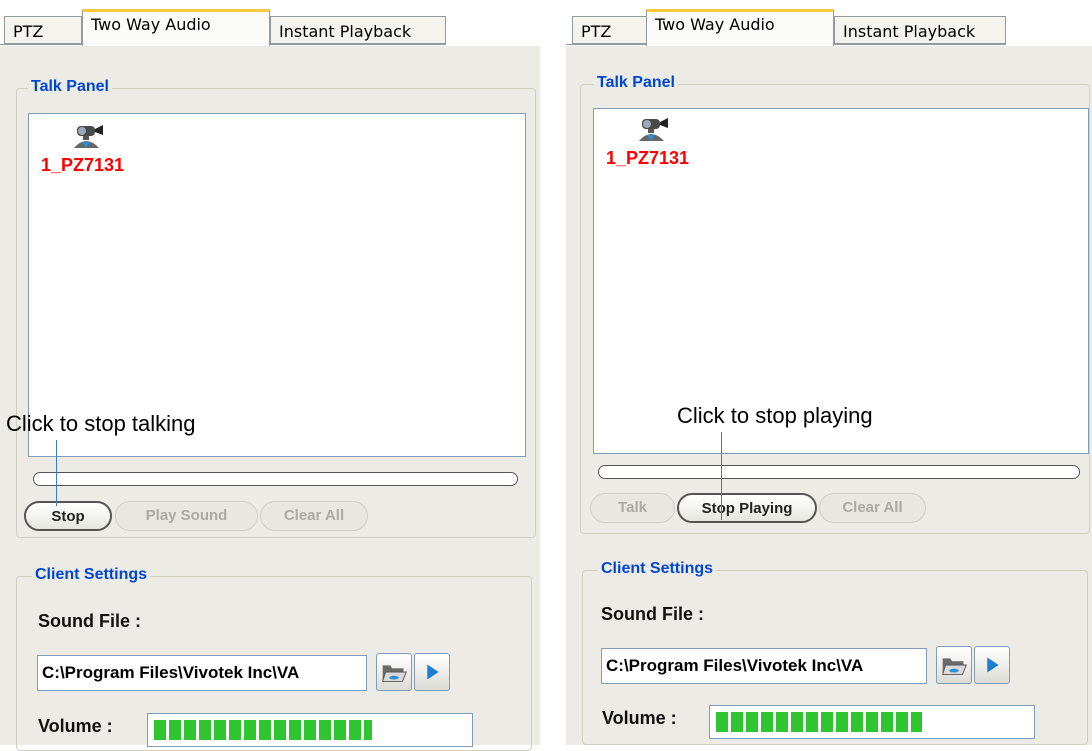 The width and height of the screenshot is (1092, 751). I want to click on stop-playing-button: Stop Playing, so click(747, 508).